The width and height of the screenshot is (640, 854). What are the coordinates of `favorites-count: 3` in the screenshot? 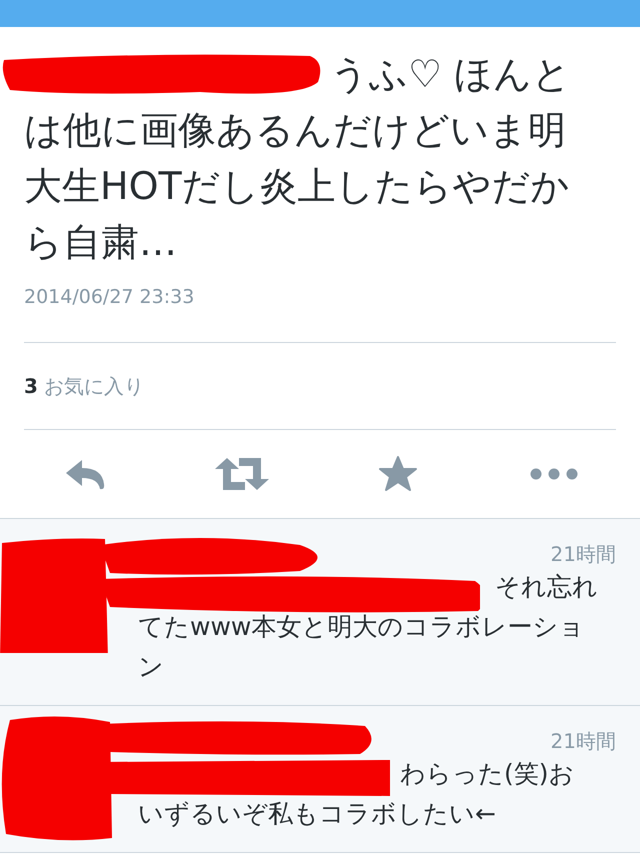 It's located at (31, 386).